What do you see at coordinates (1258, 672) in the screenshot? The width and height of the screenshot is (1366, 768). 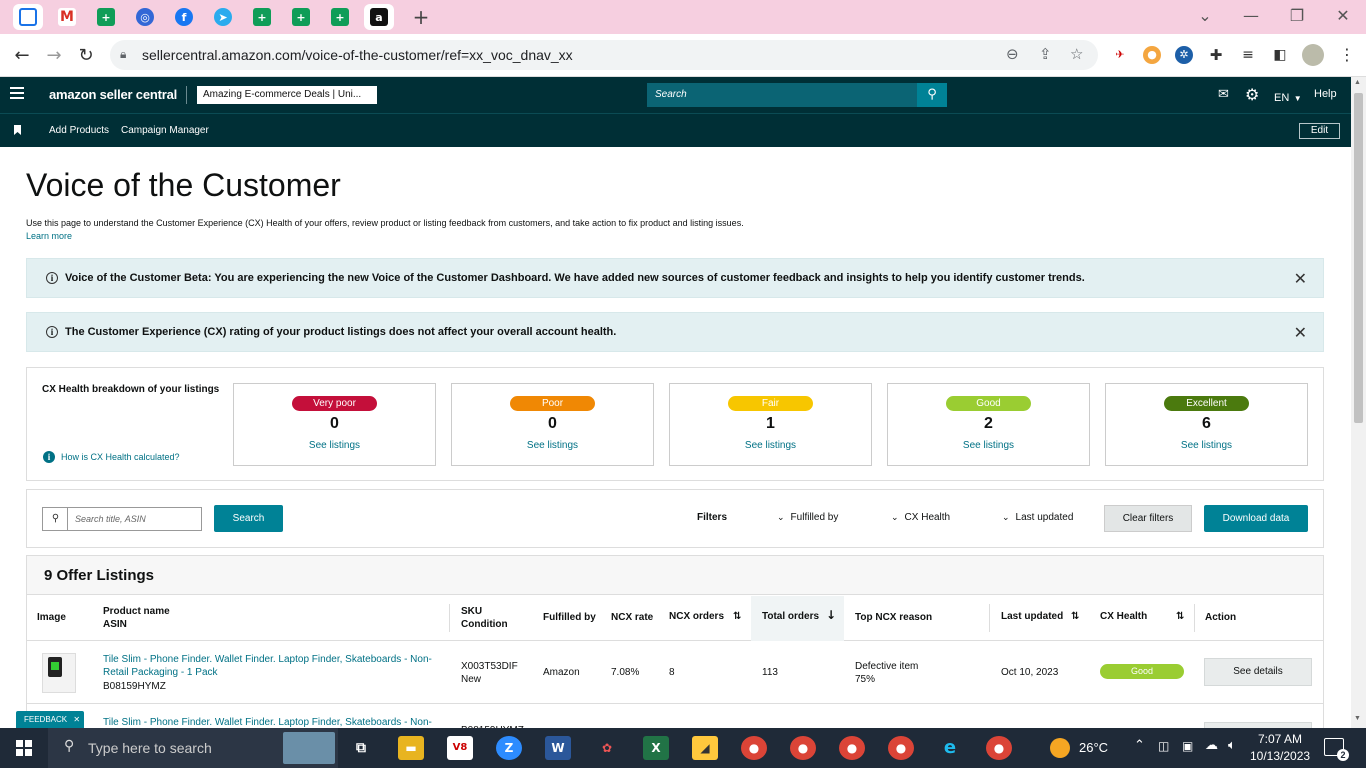 I see `see-details-button: See details` at bounding box center [1258, 672].